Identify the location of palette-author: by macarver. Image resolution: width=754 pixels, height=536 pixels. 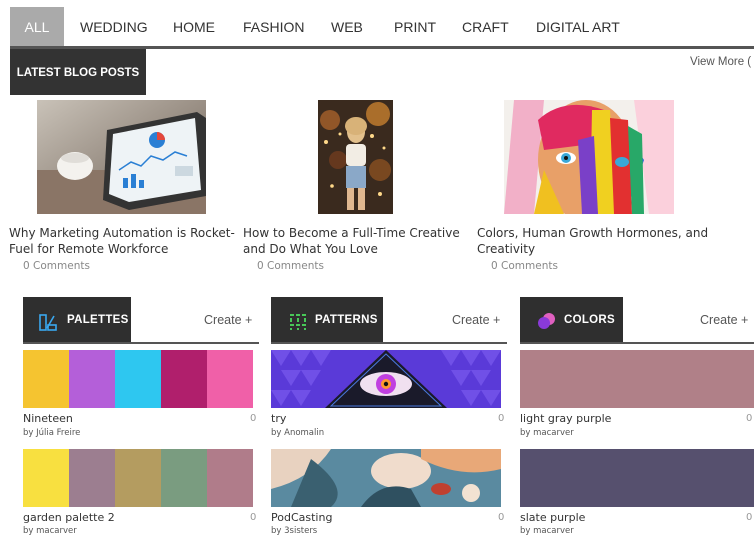
(50, 531).